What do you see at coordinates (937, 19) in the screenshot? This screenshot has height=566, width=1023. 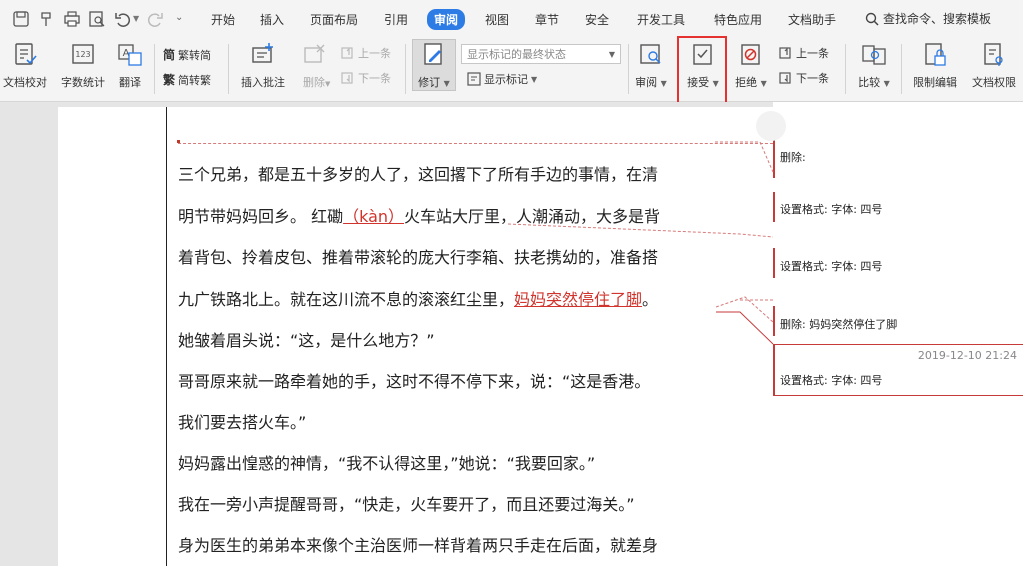 I see `command-search-label: 查找命令、搜索模板` at bounding box center [937, 19].